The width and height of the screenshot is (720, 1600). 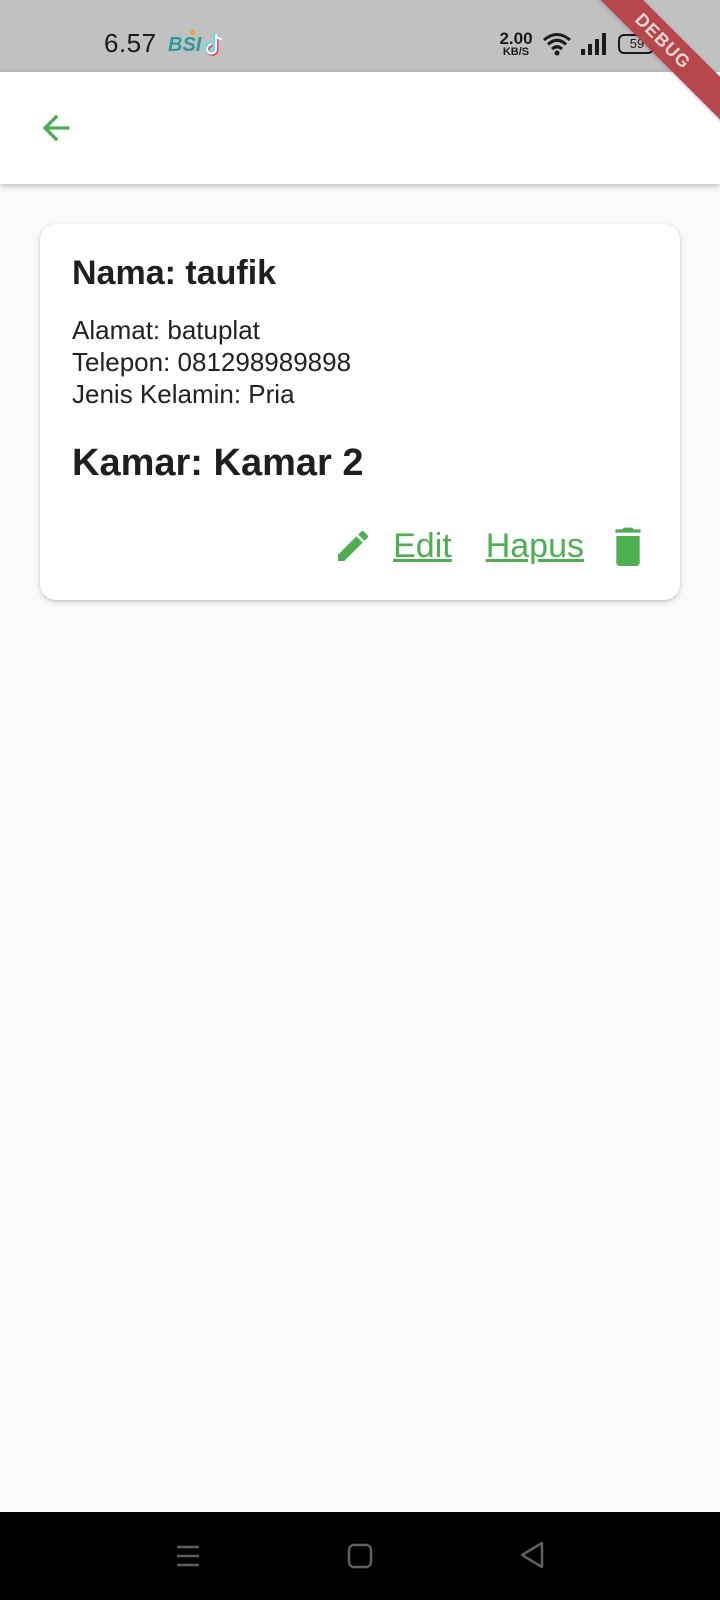 I want to click on network-speed-unit: KB/S, so click(x=516, y=52).